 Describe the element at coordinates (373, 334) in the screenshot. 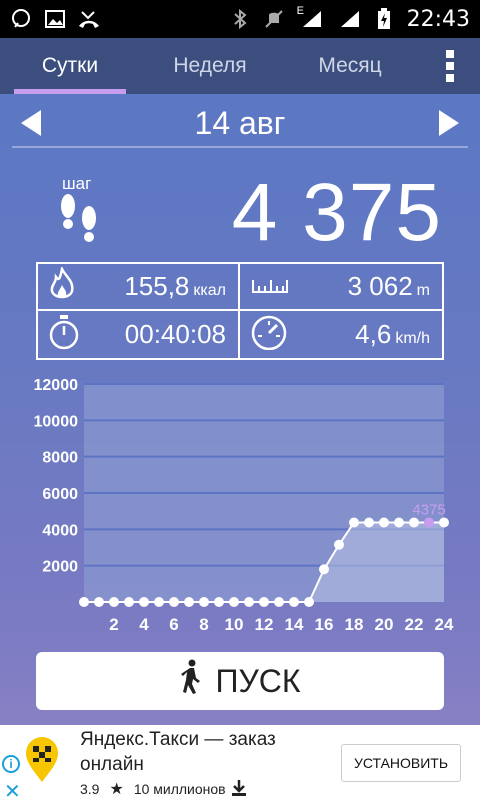

I see `speed-value: 4,6` at that location.